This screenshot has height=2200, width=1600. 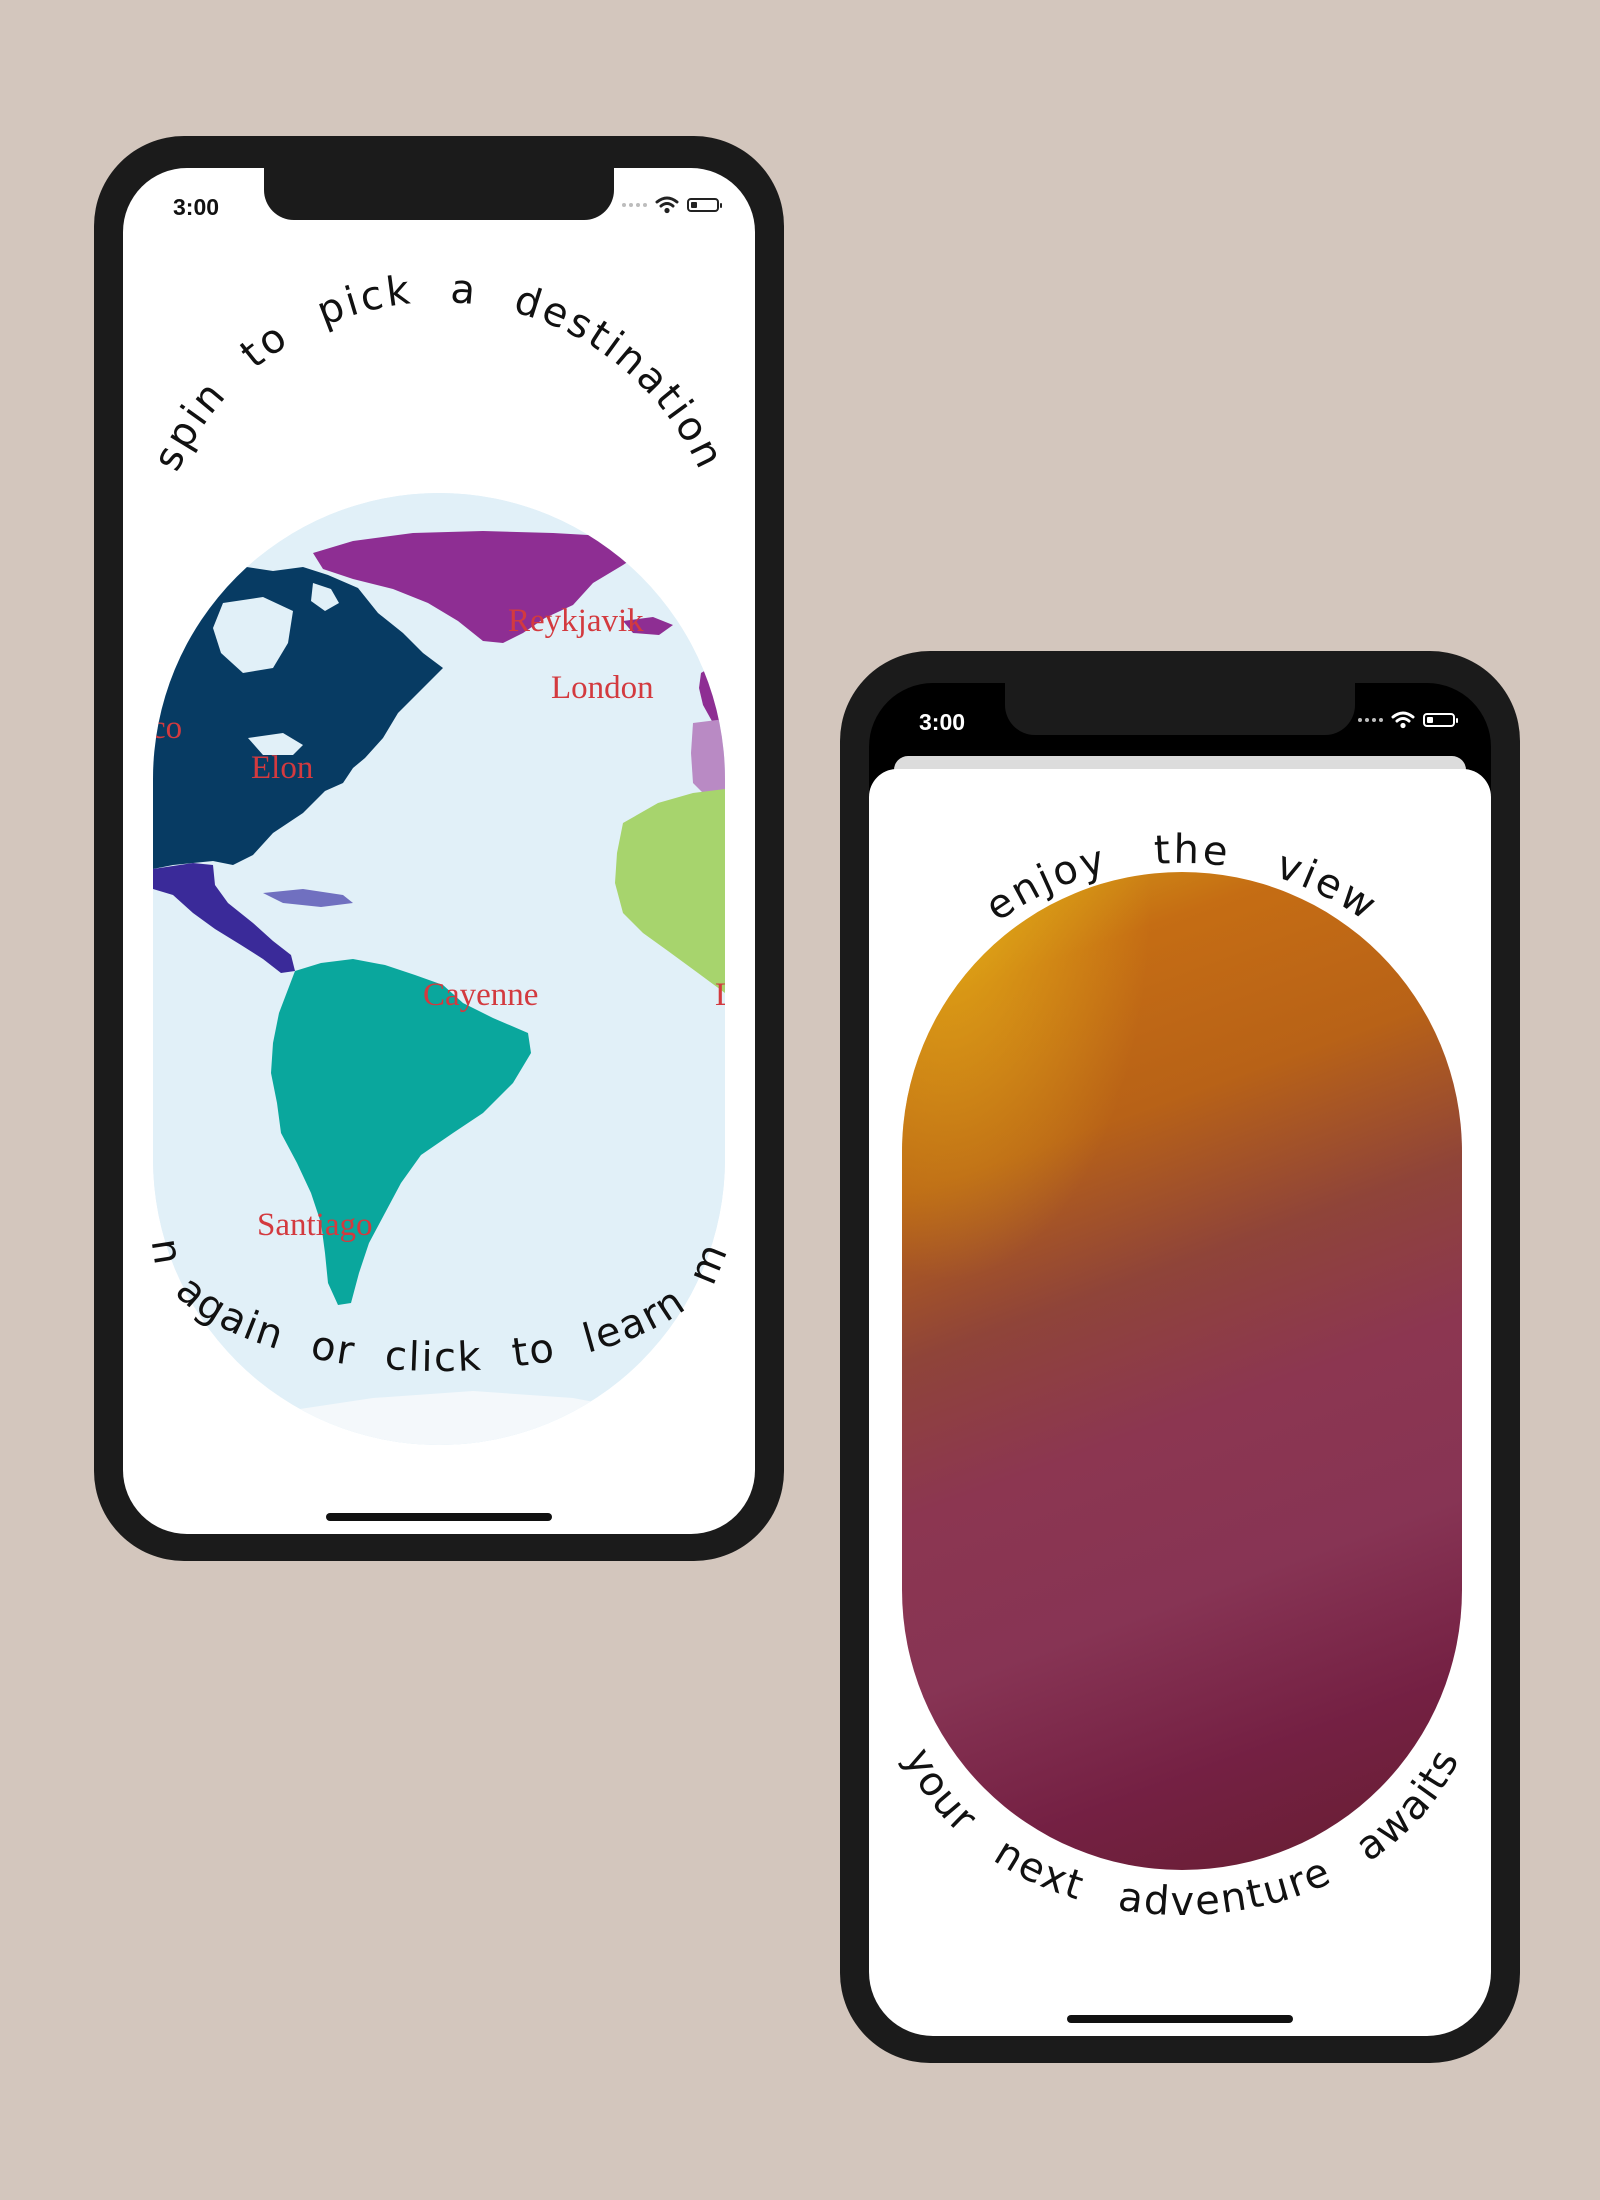 What do you see at coordinates (167, 728) in the screenshot?
I see `city-label-partial-left: co` at bounding box center [167, 728].